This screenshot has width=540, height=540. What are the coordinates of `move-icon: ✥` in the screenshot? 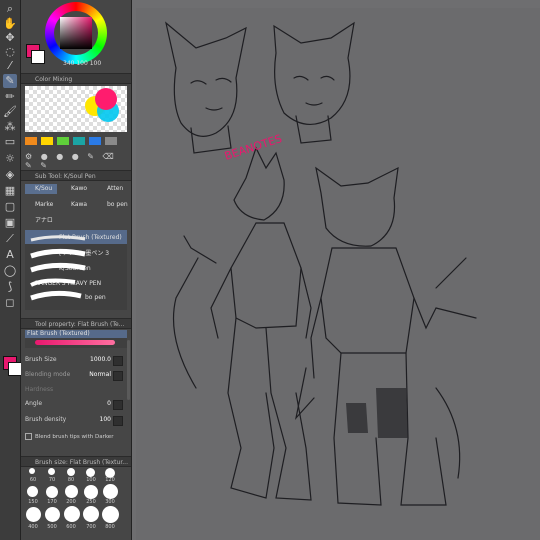 It's located at (10, 38).